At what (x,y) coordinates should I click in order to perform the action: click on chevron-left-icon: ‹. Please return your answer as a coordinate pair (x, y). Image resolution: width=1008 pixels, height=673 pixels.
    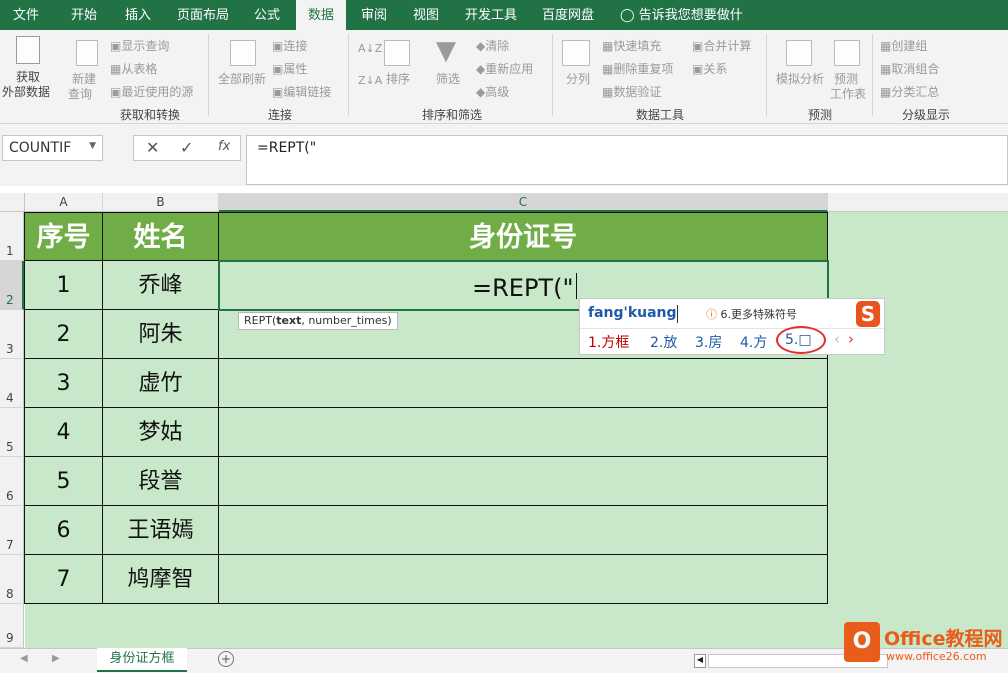
    Looking at the image, I should click on (837, 339).